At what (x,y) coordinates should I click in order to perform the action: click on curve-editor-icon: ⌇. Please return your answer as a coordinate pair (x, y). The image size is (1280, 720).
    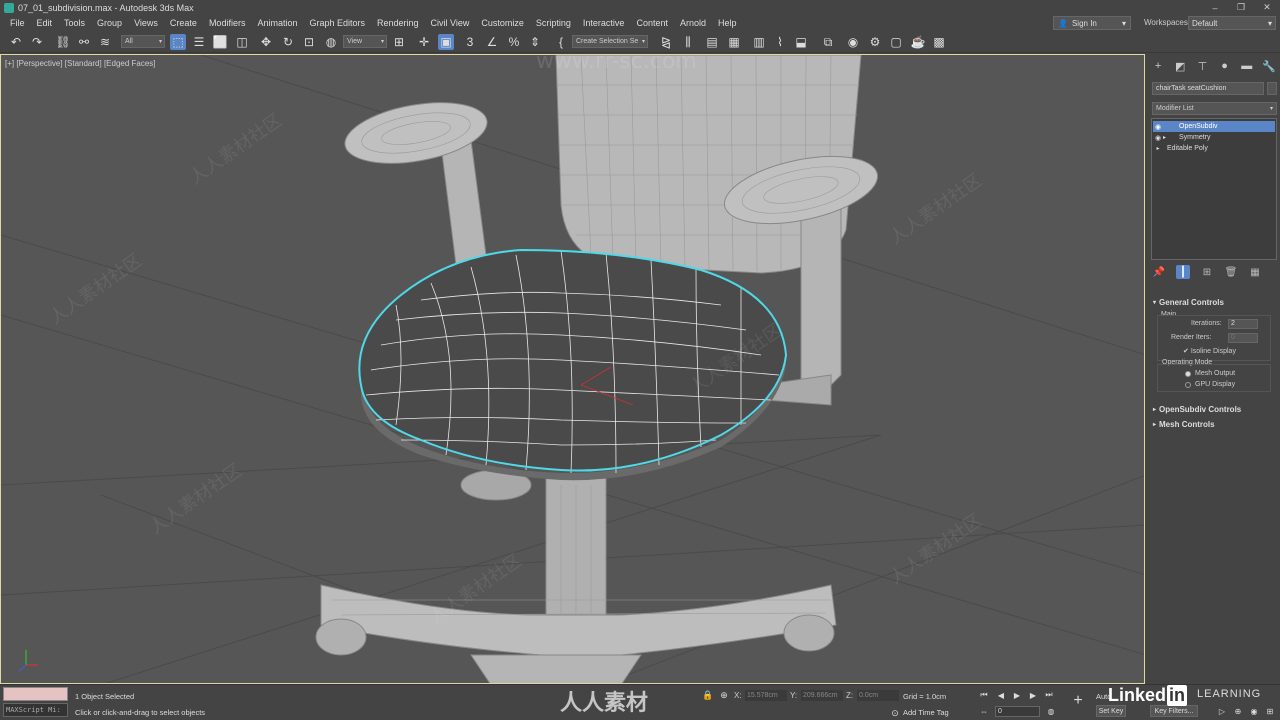
    Looking at the image, I should click on (780, 42).